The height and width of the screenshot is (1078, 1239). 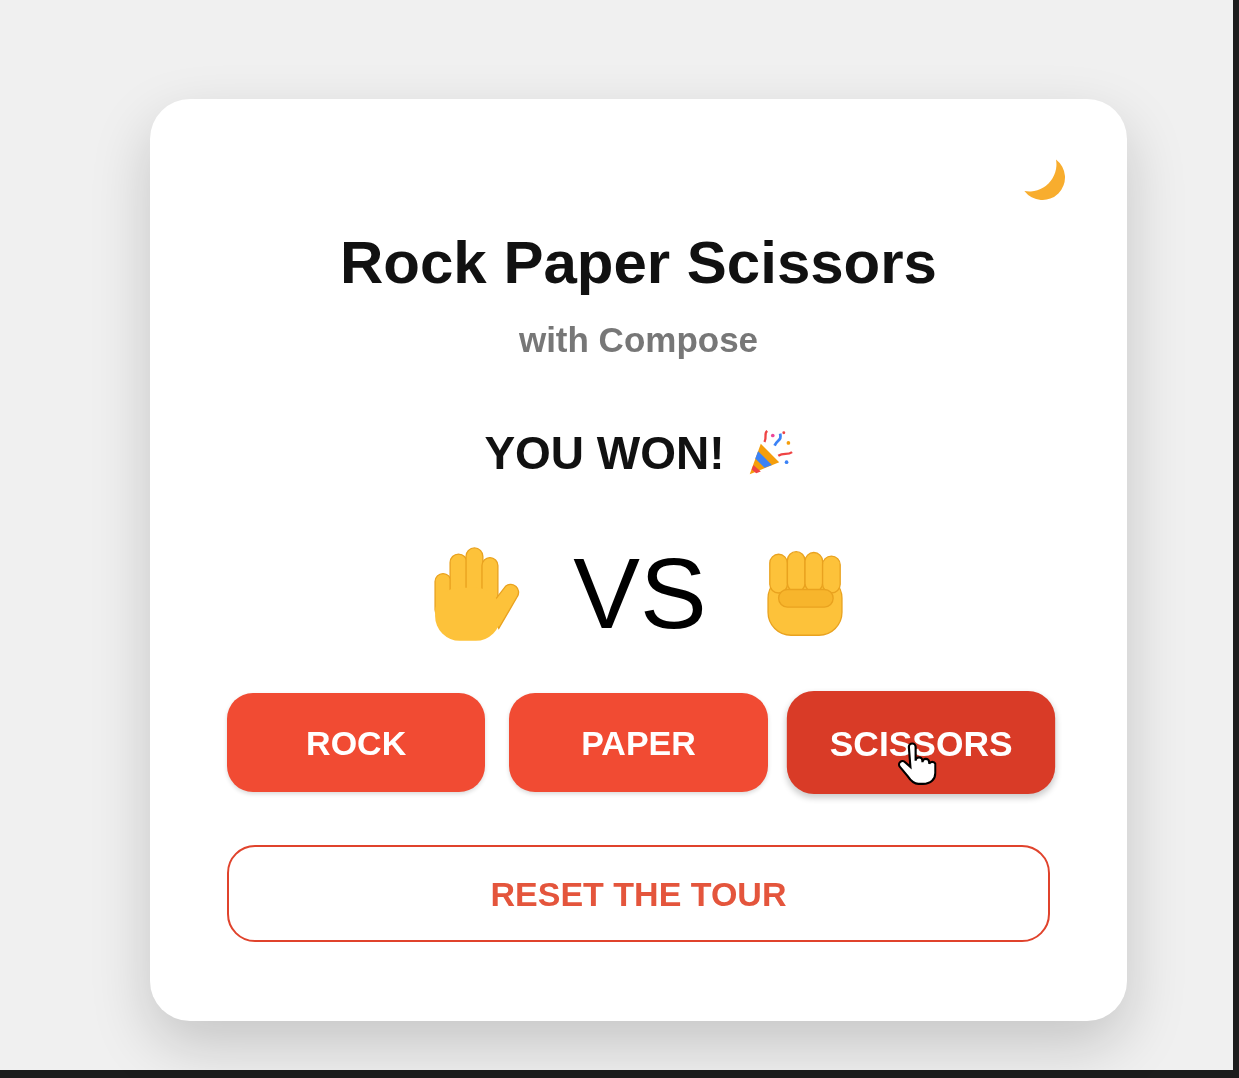 I want to click on choice-button: ROCK, so click(x=356, y=742).